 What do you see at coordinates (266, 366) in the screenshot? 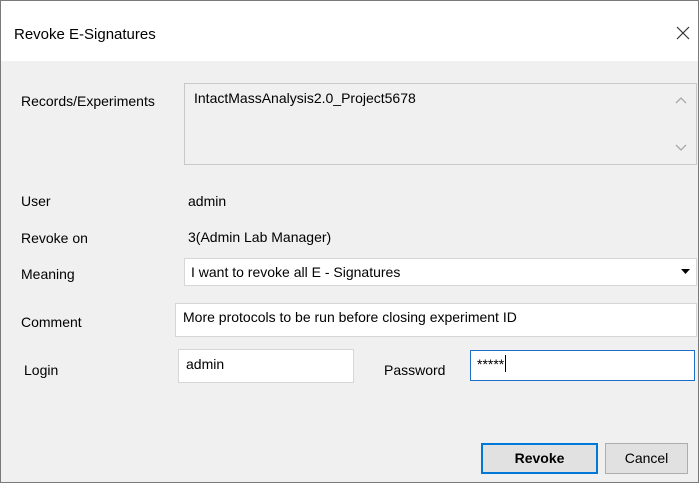
I see `login-field: admin` at bounding box center [266, 366].